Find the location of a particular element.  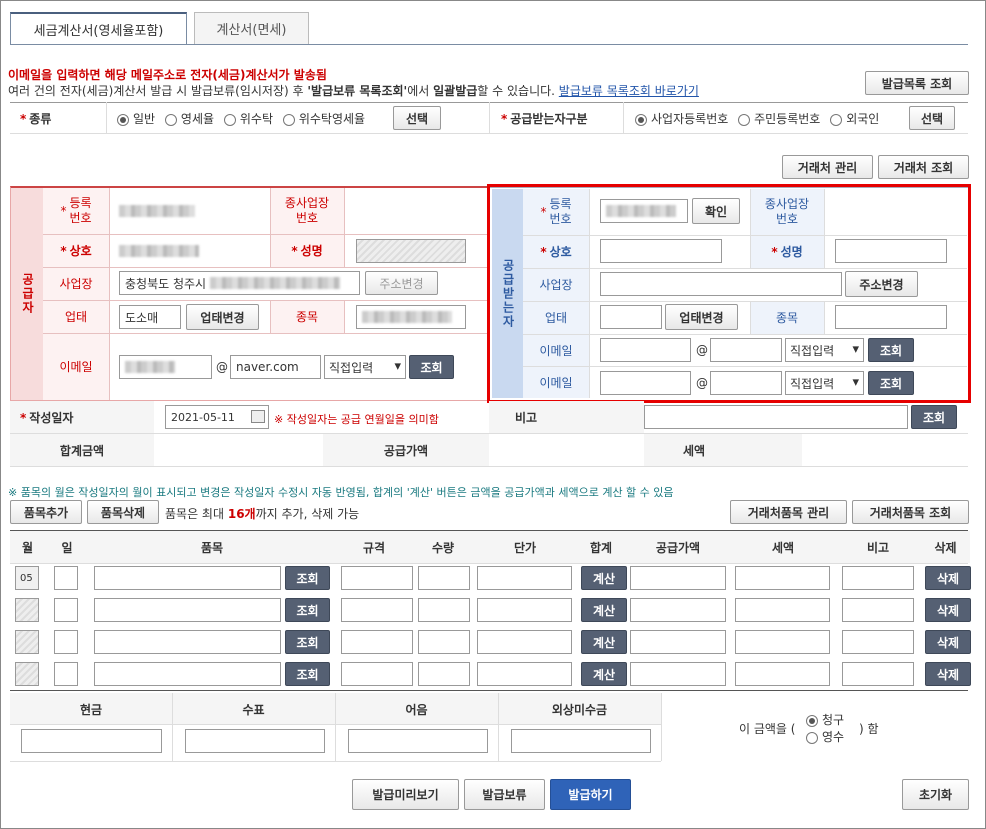

partner-item-manage-button: 거래처품목 관리 is located at coordinates (788, 512).